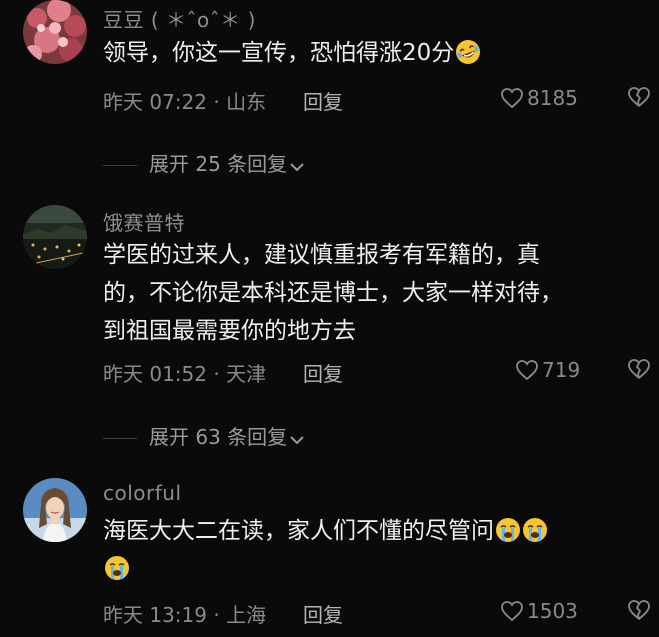 The width and height of the screenshot is (659, 637). I want to click on comment-meta: 昨天 13:19 · 上海, so click(184, 613).